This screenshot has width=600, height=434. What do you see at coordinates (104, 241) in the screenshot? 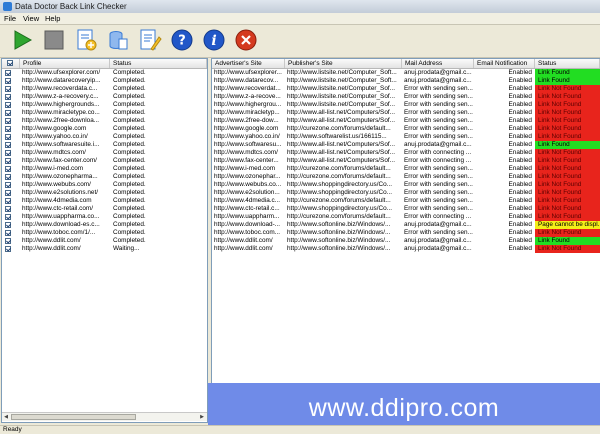
I see `profile-row: http://www.ddlit.com/Completed.` at bounding box center [104, 241].